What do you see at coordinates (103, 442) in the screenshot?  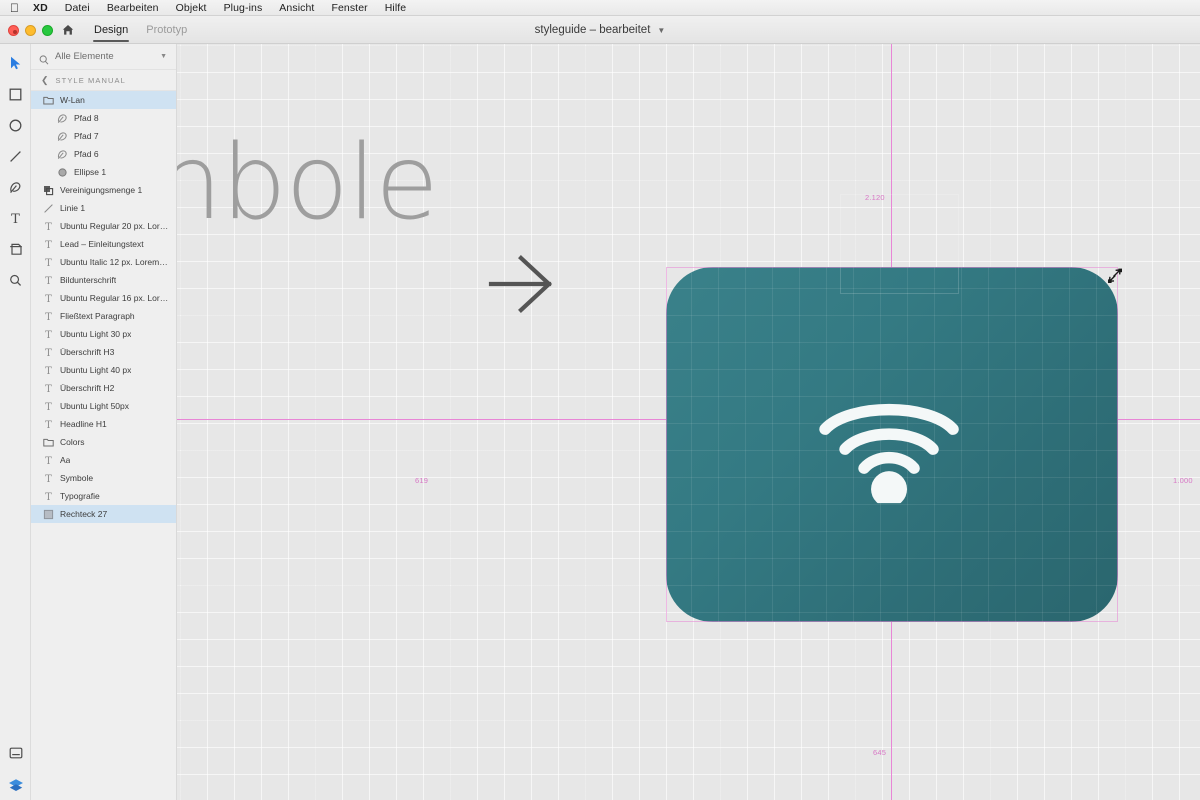 I see `layer-row: Colors` at bounding box center [103, 442].